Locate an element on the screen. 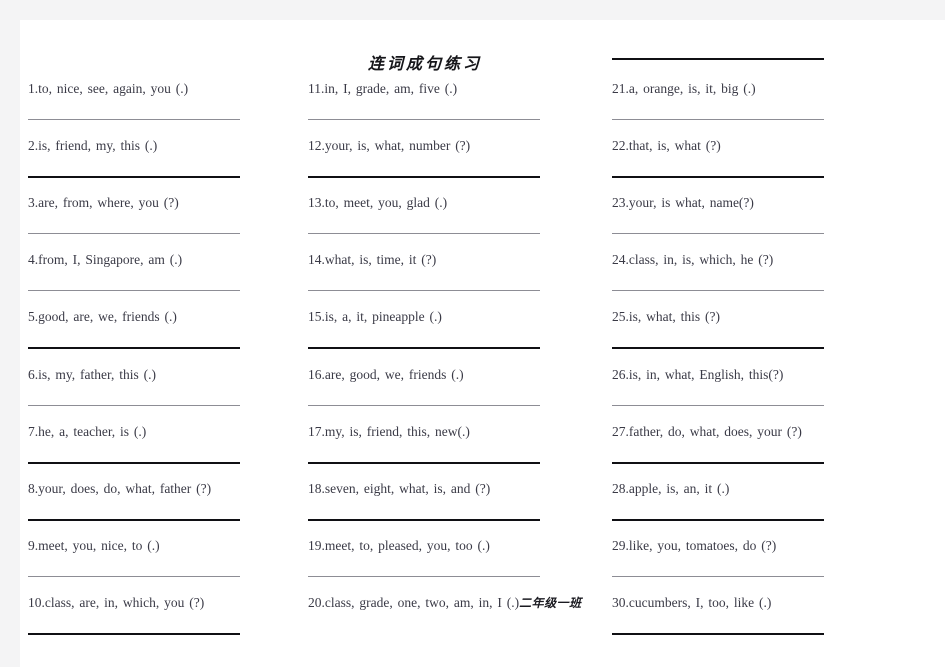 The width and height of the screenshot is (945, 667). question-text: 13.to, meet, you, glad (.) is located at coordinates (378, 203).